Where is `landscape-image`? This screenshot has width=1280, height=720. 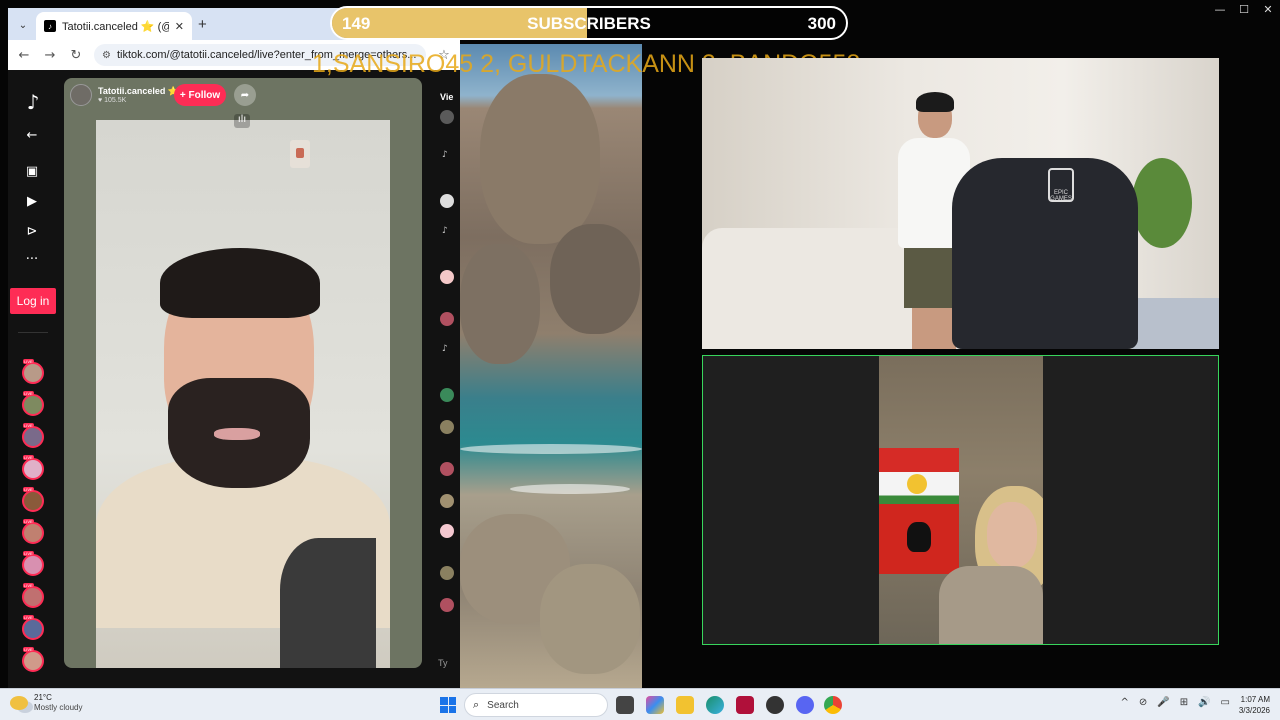 landscape-image is located at coordinates (551, 366).